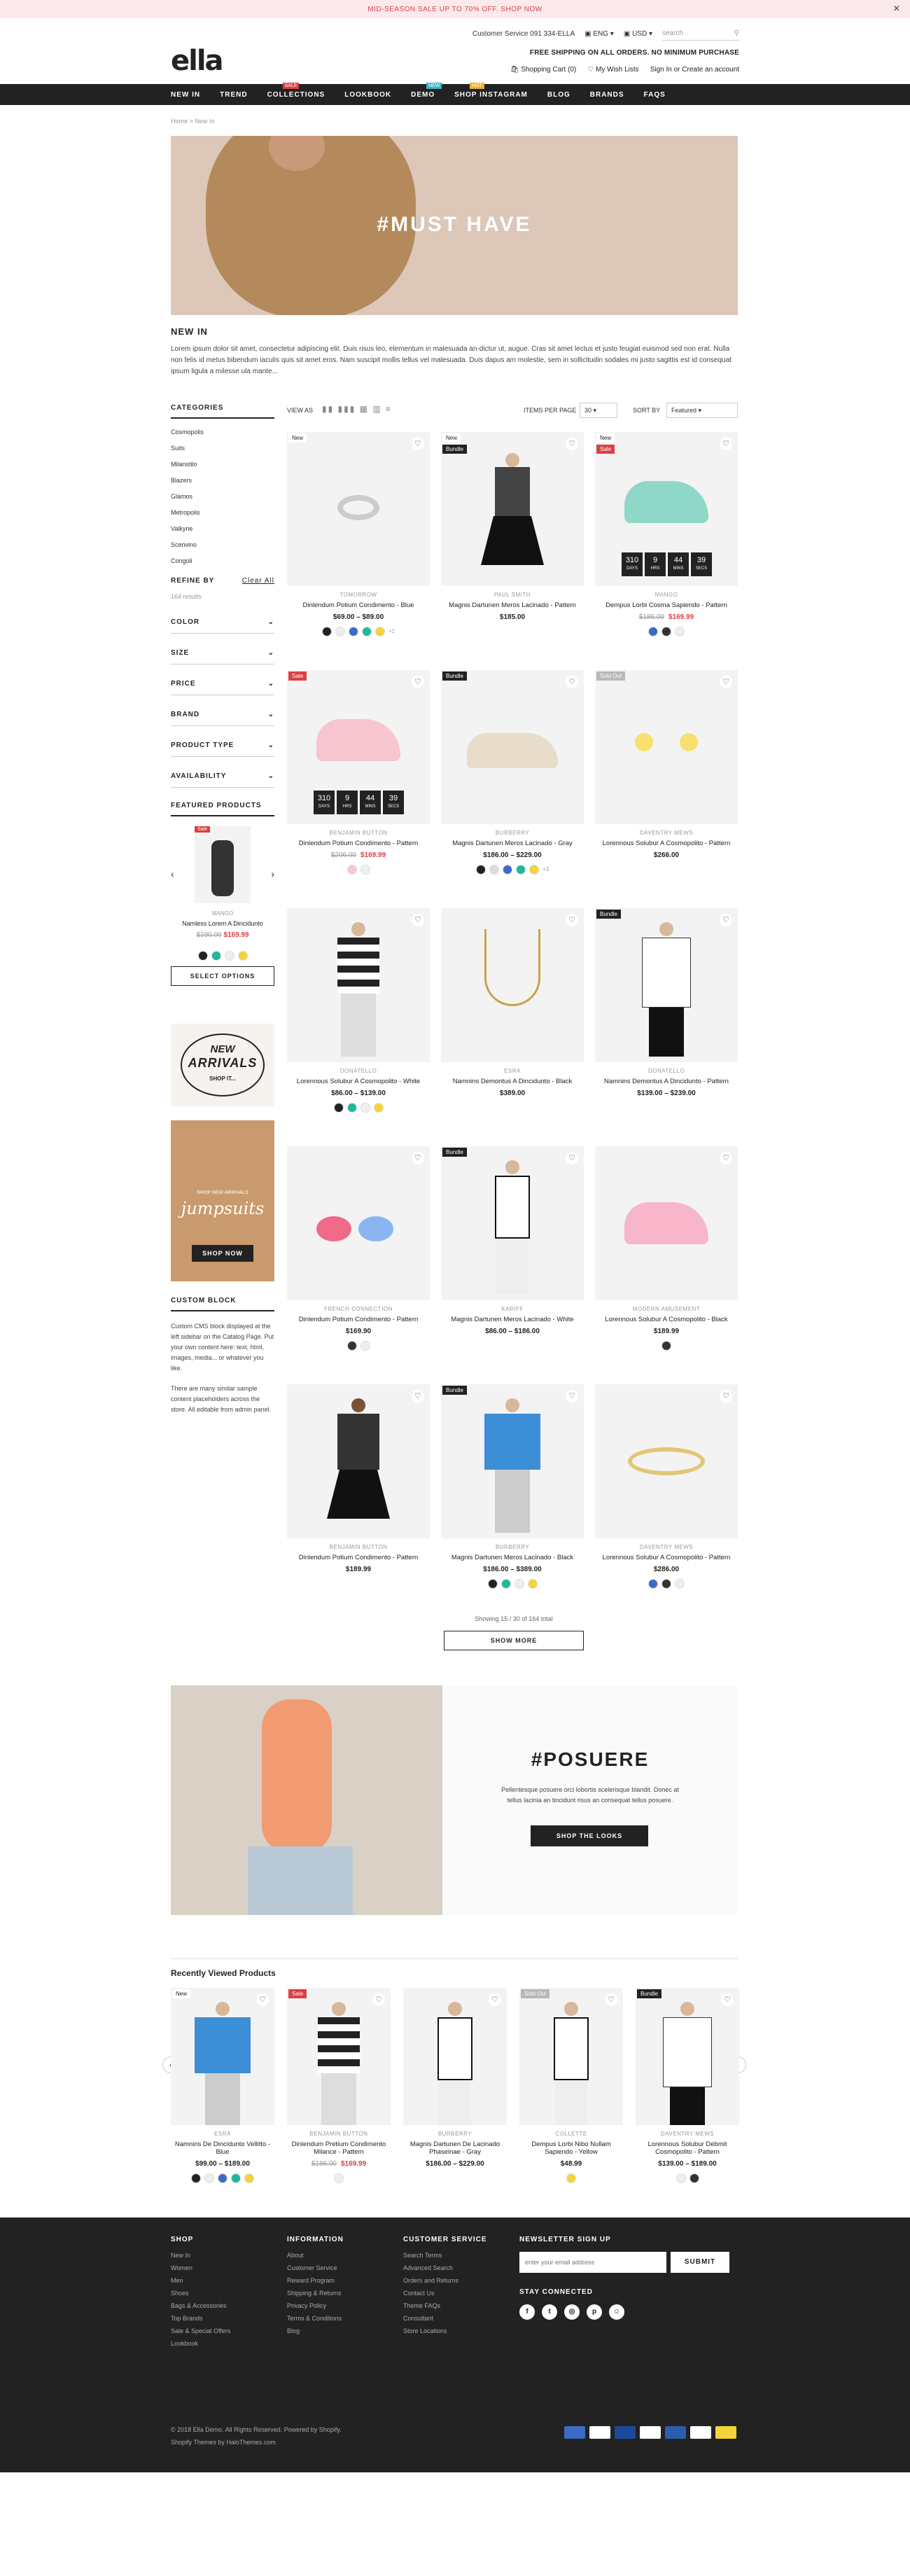 This screenshot has height=2576, width=910. What do you see at coordinates (185, 95) in the screenshot?
I see `nav-item: NEW IN` at bounding box center [185, 95].